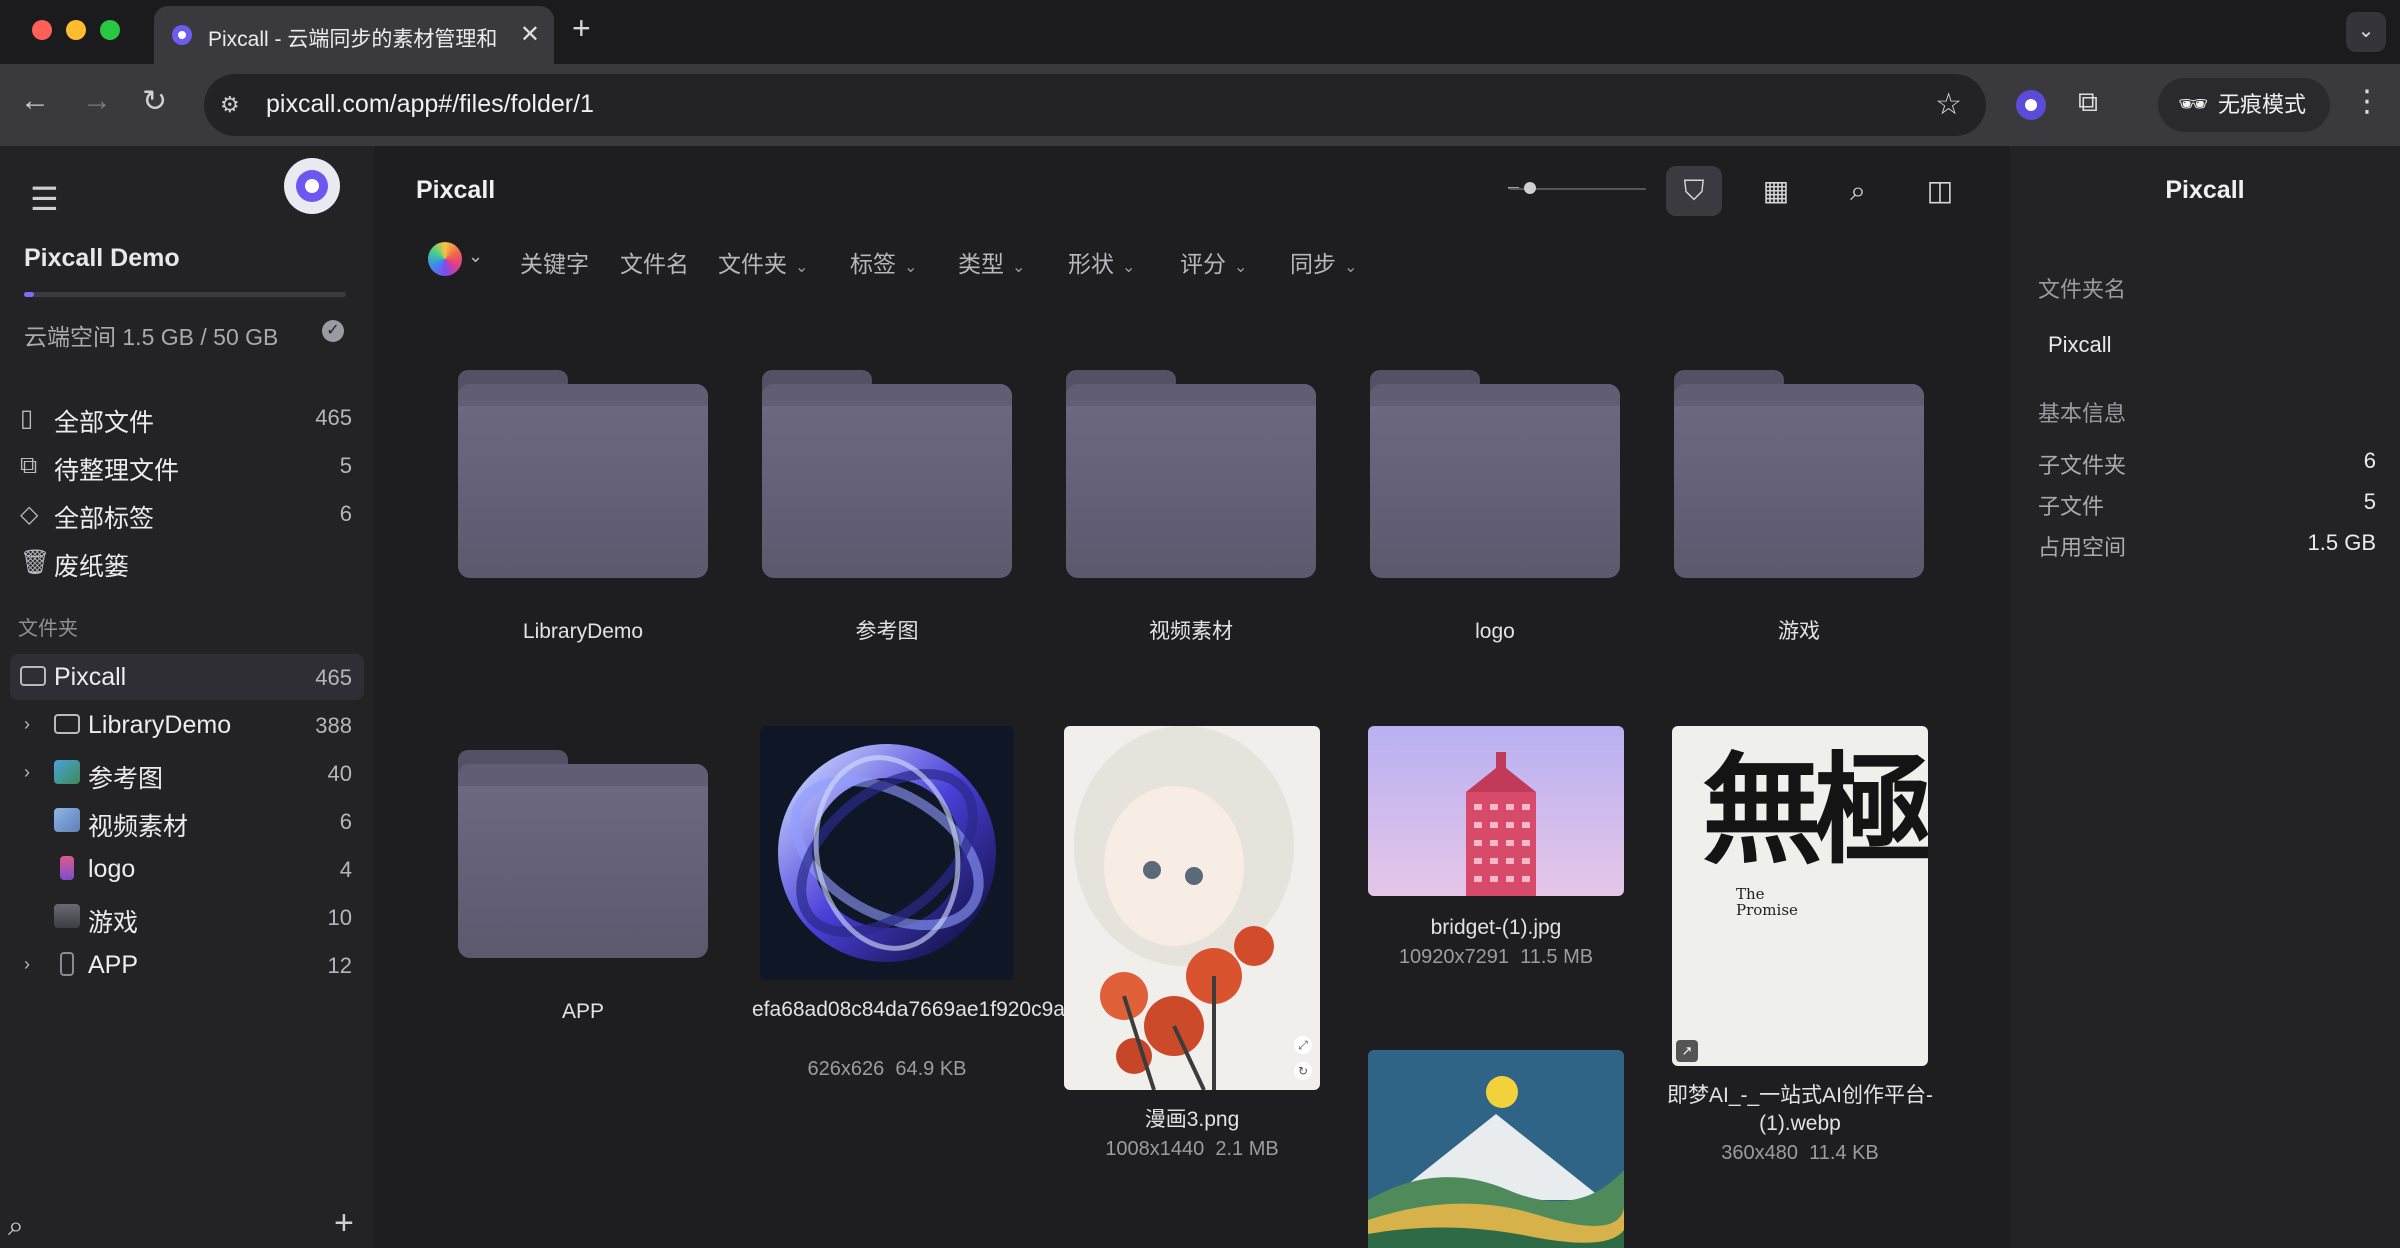  Describe the element at coordinates (430, 104) in the screenshot. I see `url-text: pixcall.com/app#/files/folder/1` at that location.